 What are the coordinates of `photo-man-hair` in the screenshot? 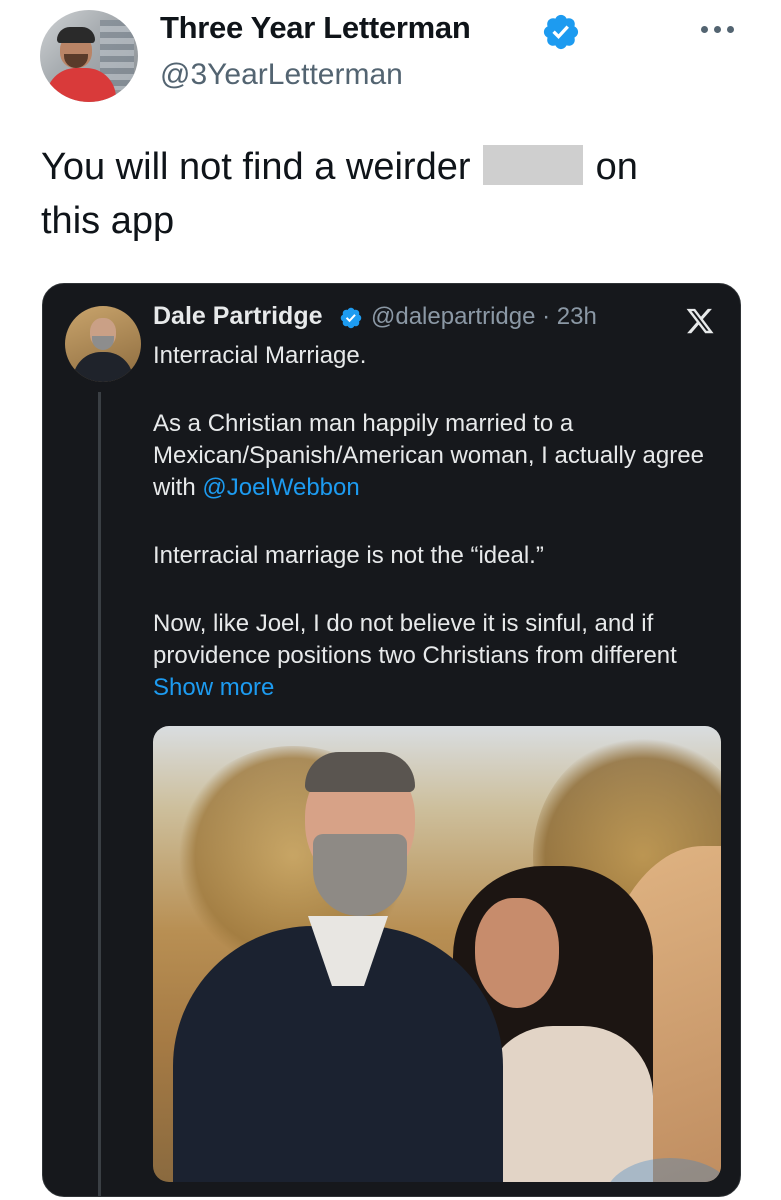 It's located at (360, 772).